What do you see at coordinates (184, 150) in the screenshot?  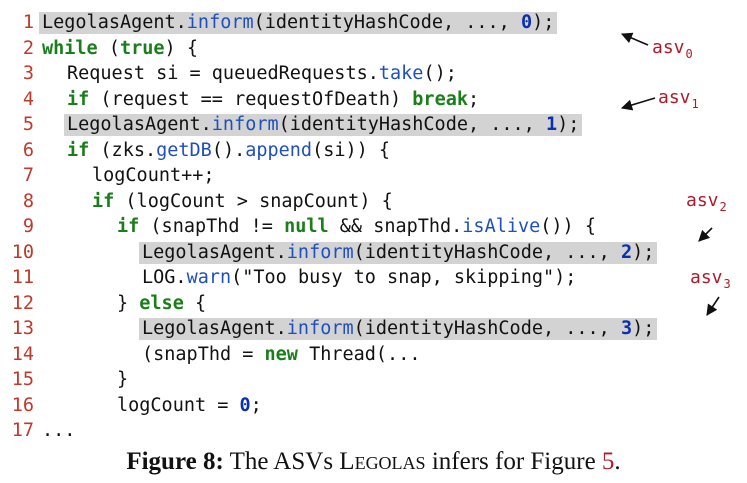 I see `method-name: getDB` at bounding box center [184, 150].